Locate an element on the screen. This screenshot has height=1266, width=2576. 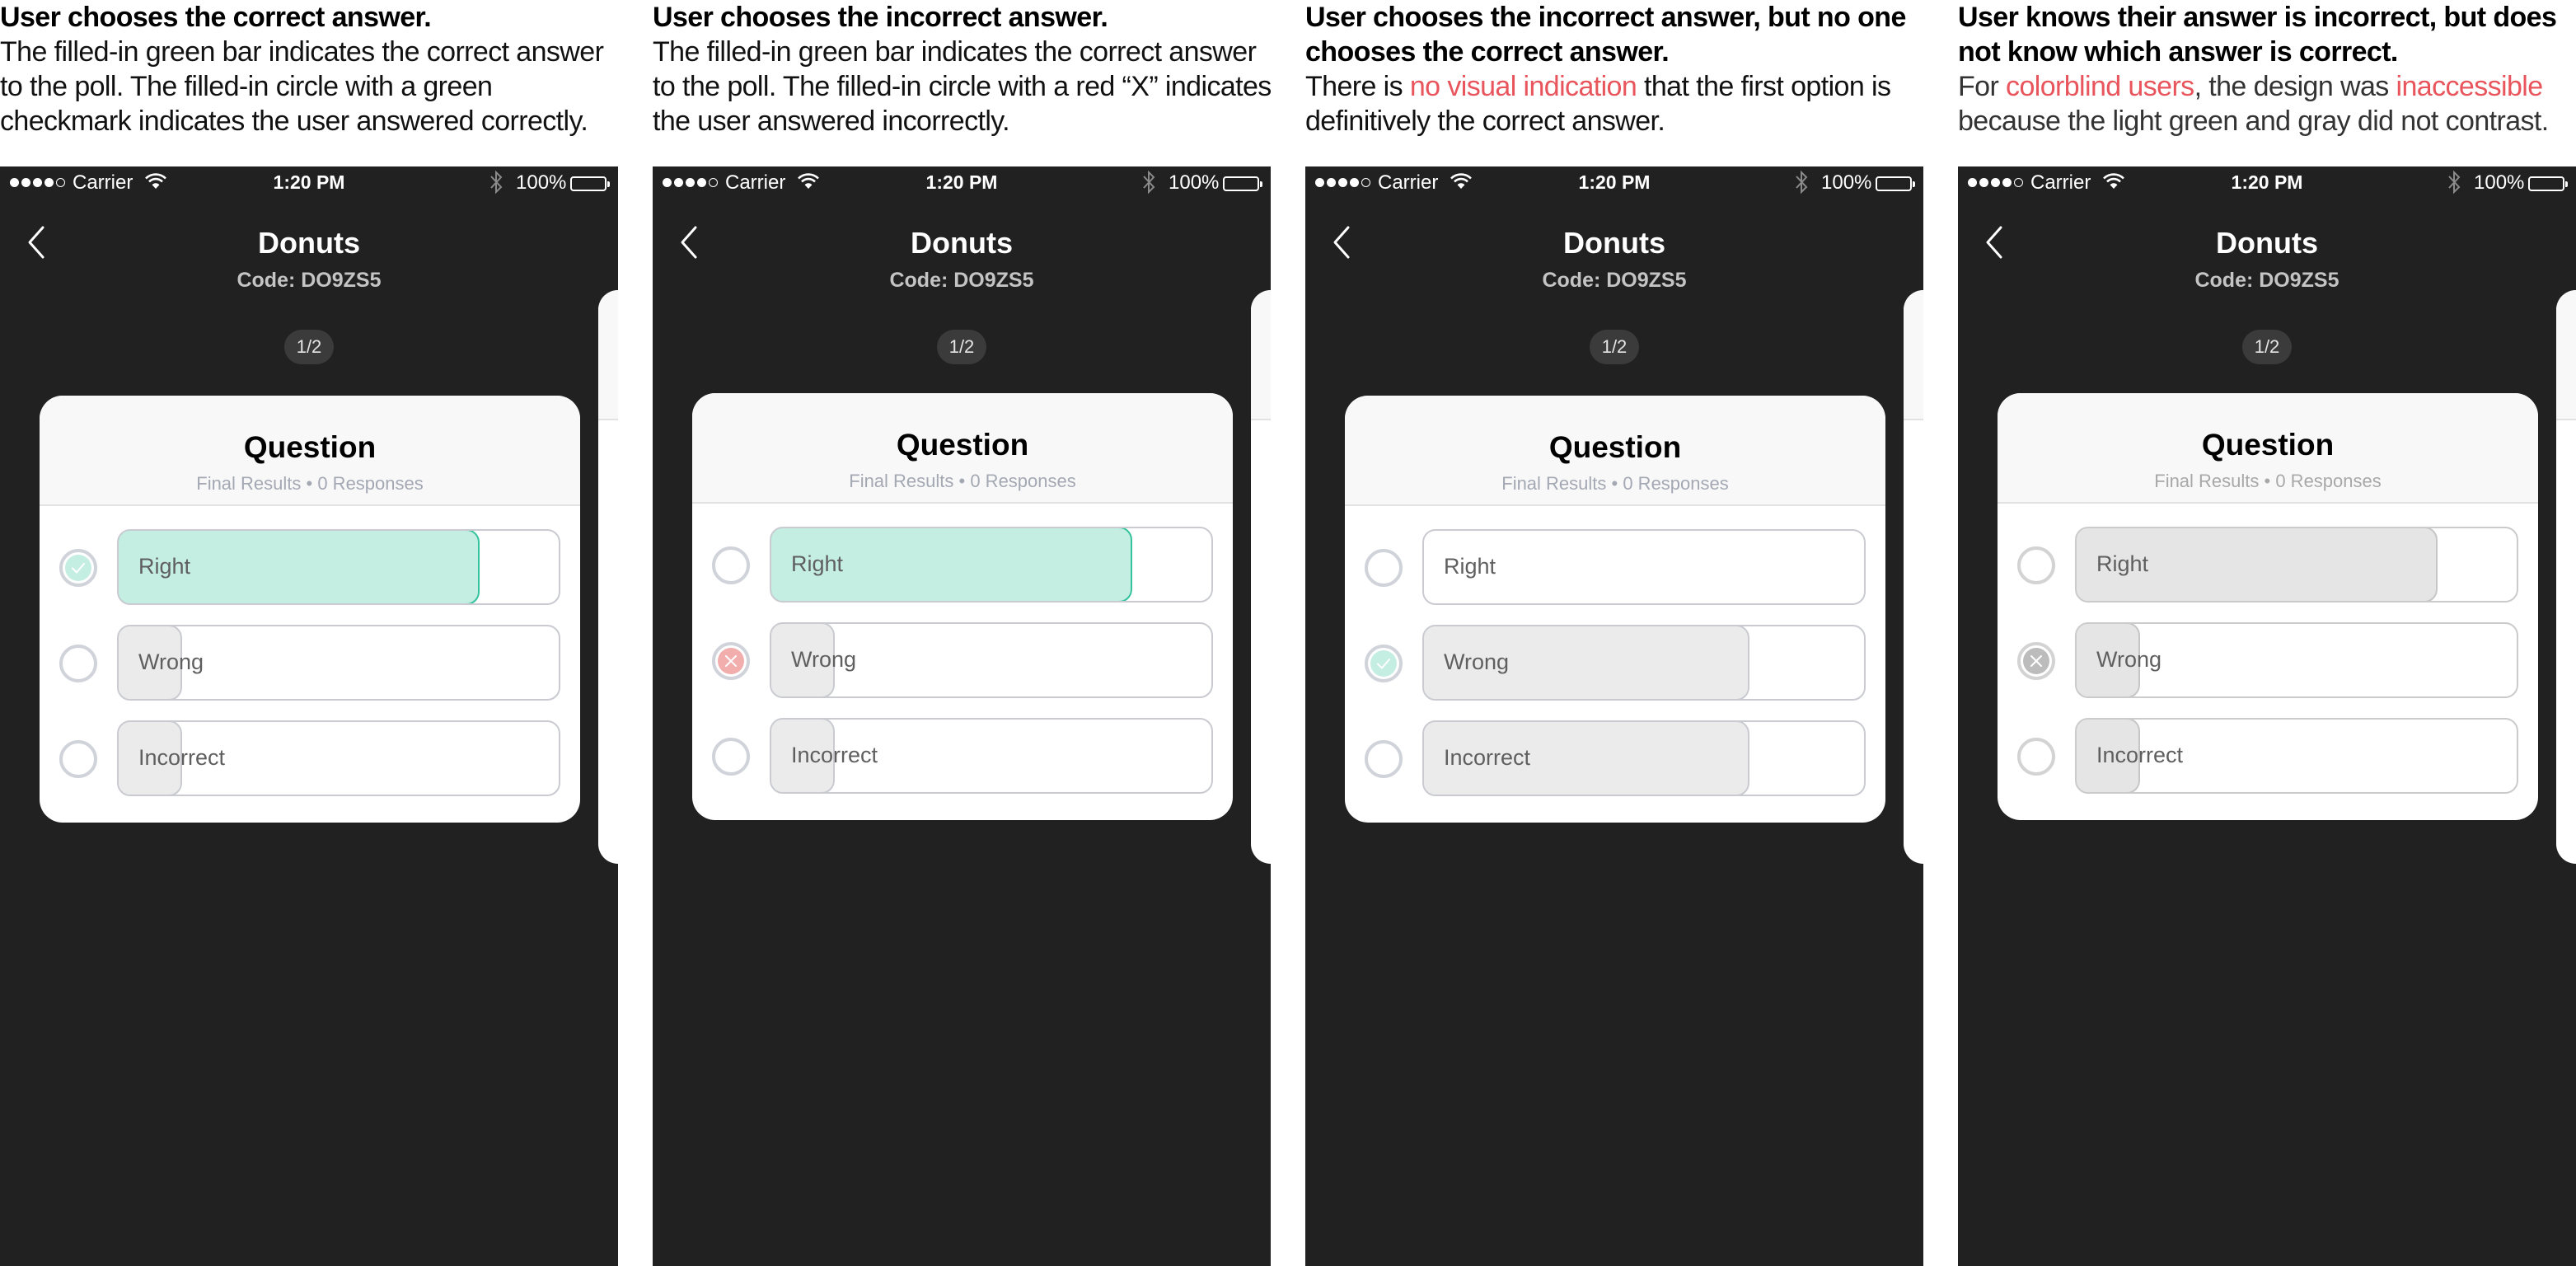
highlighted-phrase: inaccessible is located at coordinates (2470, 86).